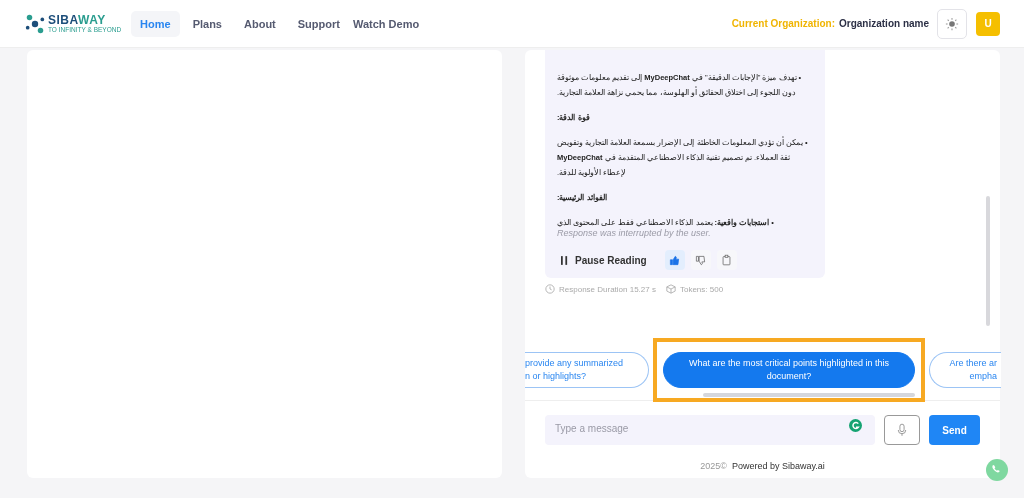 The width and height of the screenshot is (1024, 498). I want to click on suggestion-chip: What are the most critical points highlighted in this document?, so click(789, 370).